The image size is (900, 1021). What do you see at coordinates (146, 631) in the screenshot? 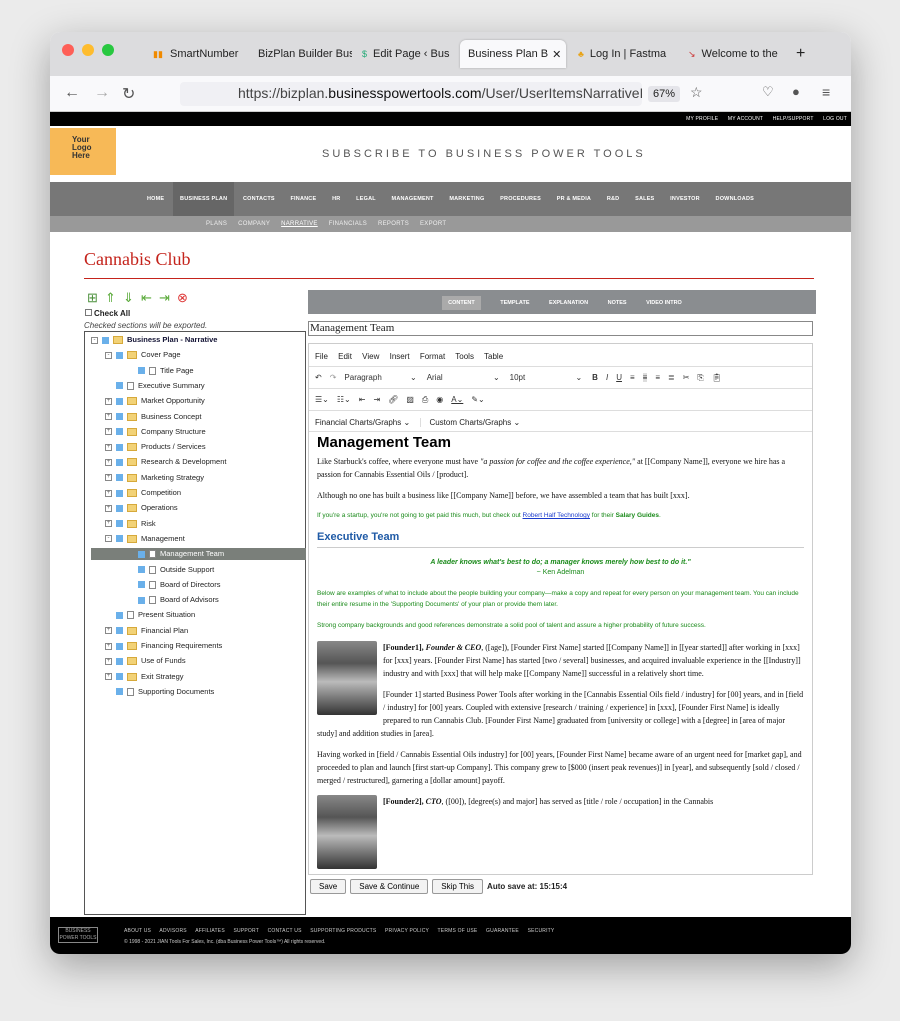
I see `tree-node: + Financial Plan` at bounding box center [146, 631].